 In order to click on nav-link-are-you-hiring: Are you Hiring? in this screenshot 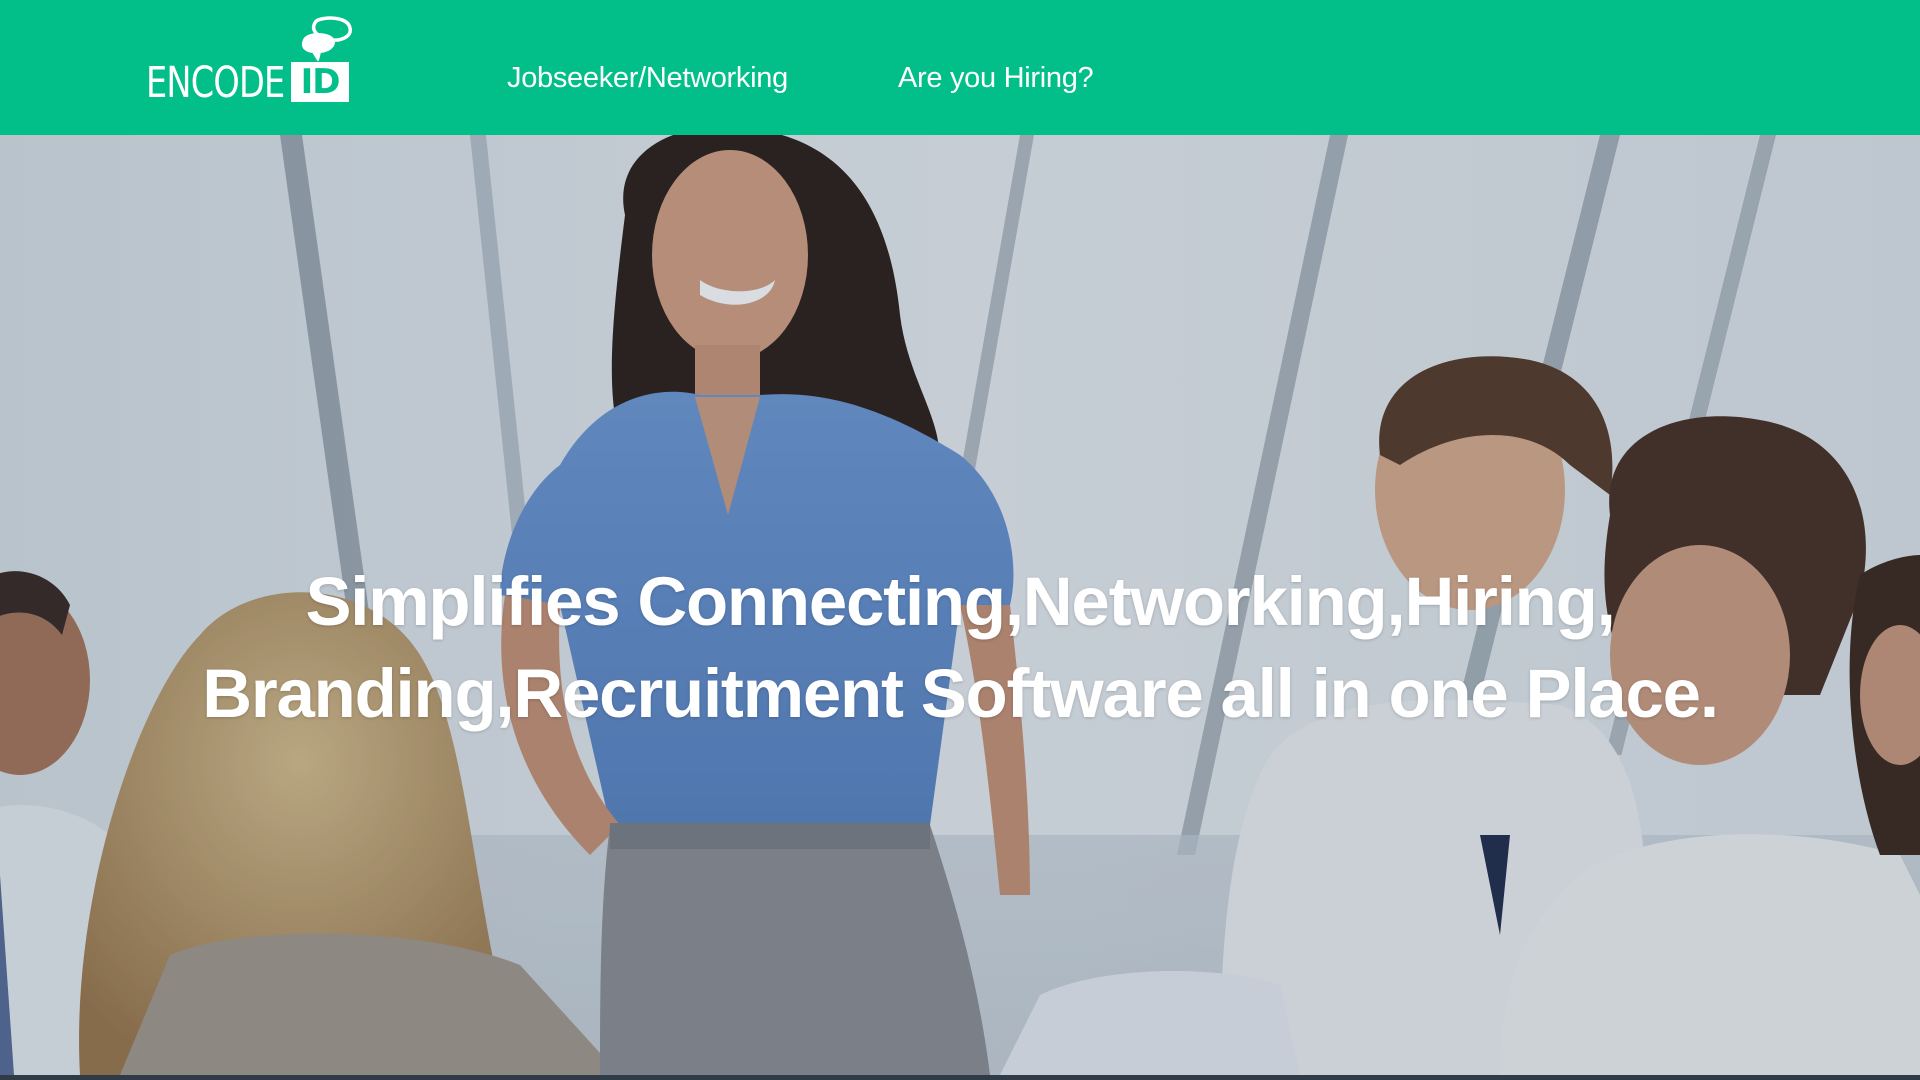, I will do `click(996, 78)`.